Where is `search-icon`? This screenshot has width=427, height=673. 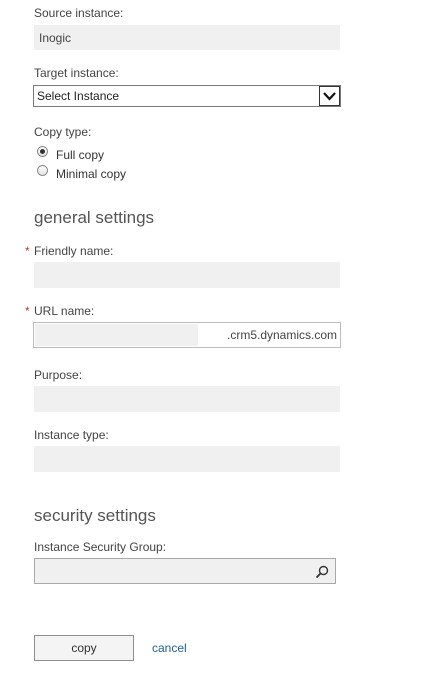 search-icon is located at coordinates (322, 571).